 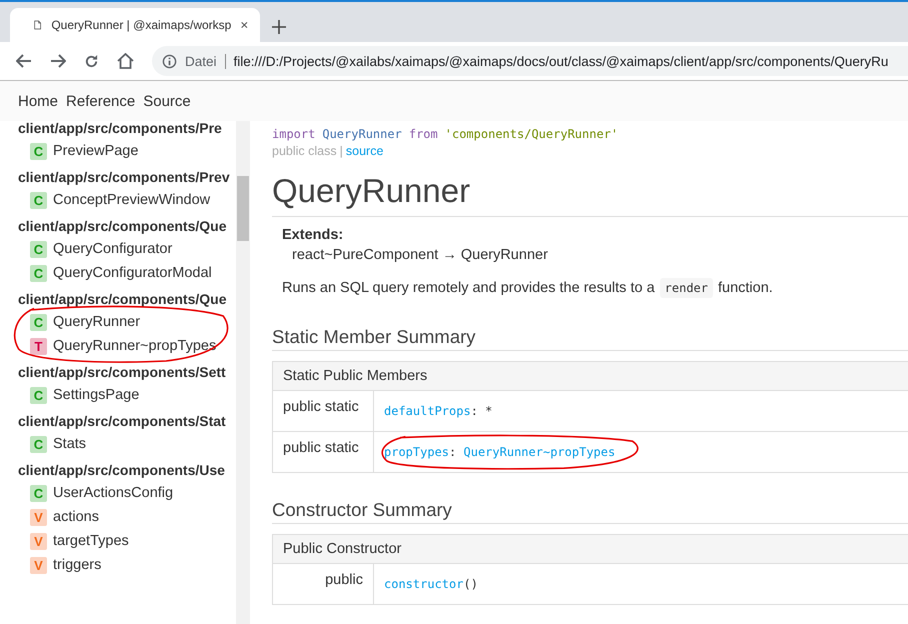 I want to click on section-heading: Static Member Summary, so click(x=590, y=338).